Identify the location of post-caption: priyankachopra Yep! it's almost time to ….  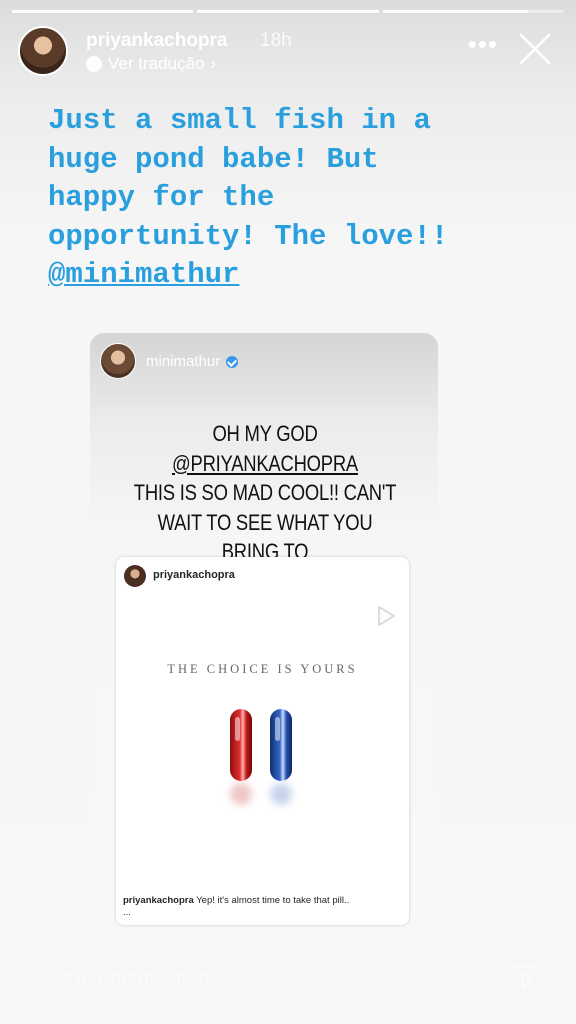
(263, 907).